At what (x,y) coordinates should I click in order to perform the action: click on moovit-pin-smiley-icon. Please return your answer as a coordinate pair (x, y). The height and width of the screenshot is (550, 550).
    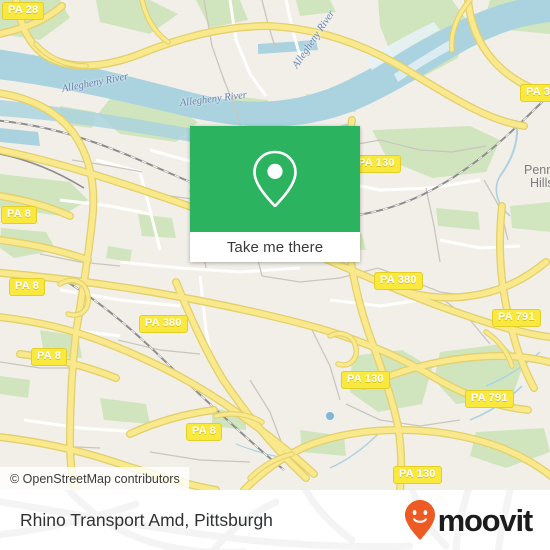
    Looking at the image, I should click on (419, 520).